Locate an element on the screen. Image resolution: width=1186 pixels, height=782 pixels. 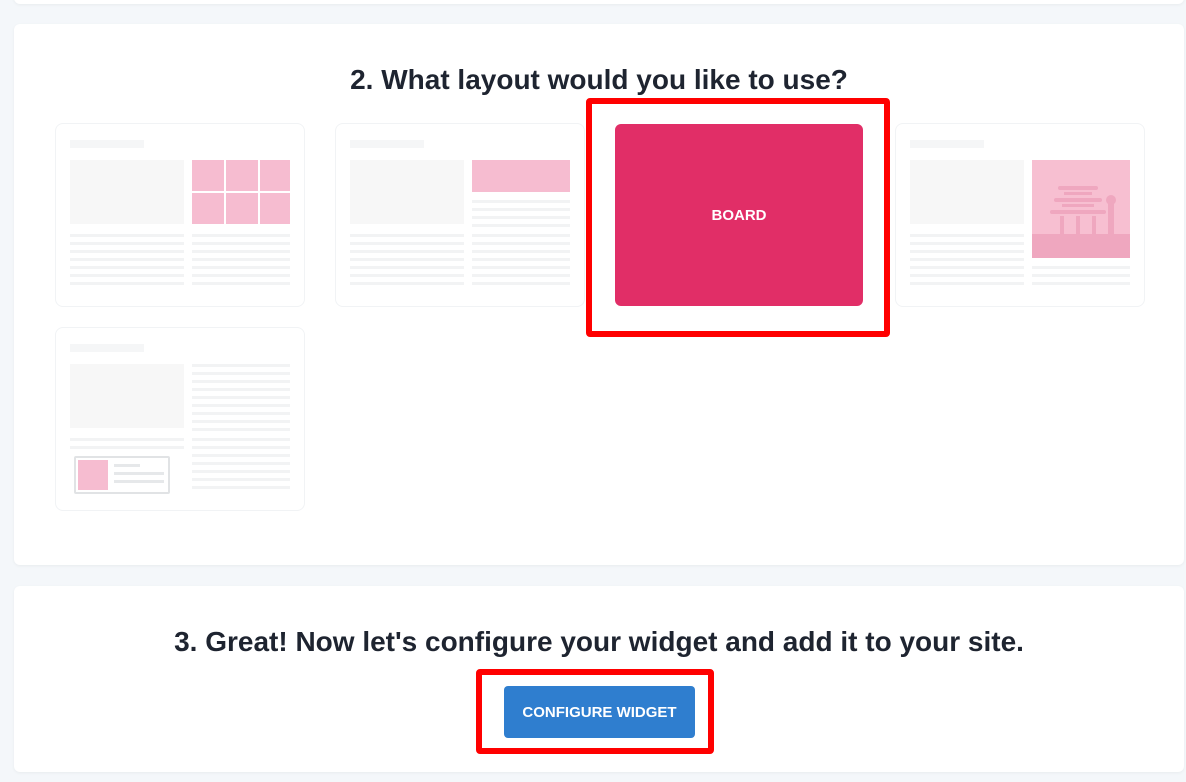
temple-image is located at coordinates (1081, 209).